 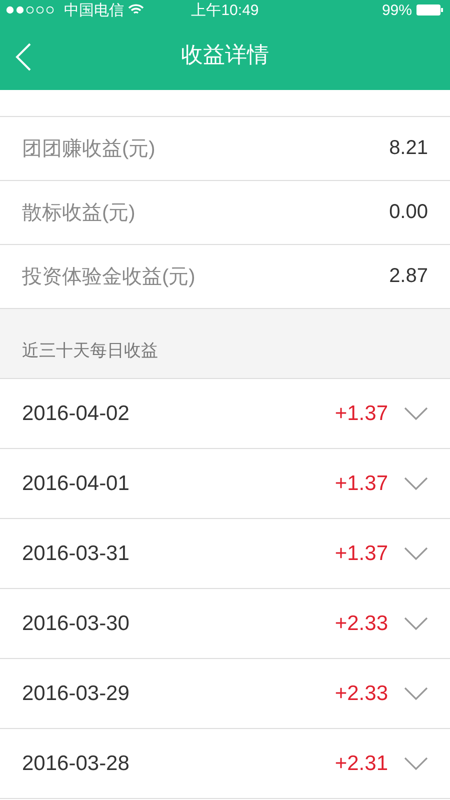 What do you see at coordinates (225, 54) in the screenshot?
I see `page-title: 收益详情` at bounding box center [225, 54].